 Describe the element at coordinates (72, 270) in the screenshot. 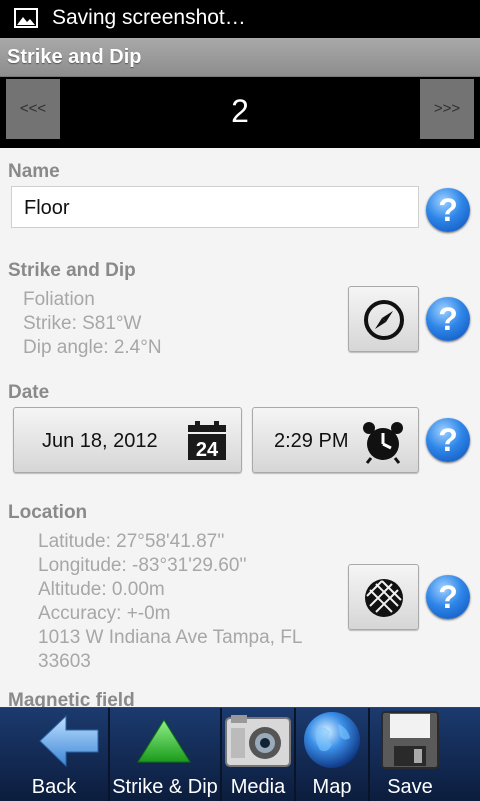

I see `strike-dip-label: Strike and Dip` at that location.